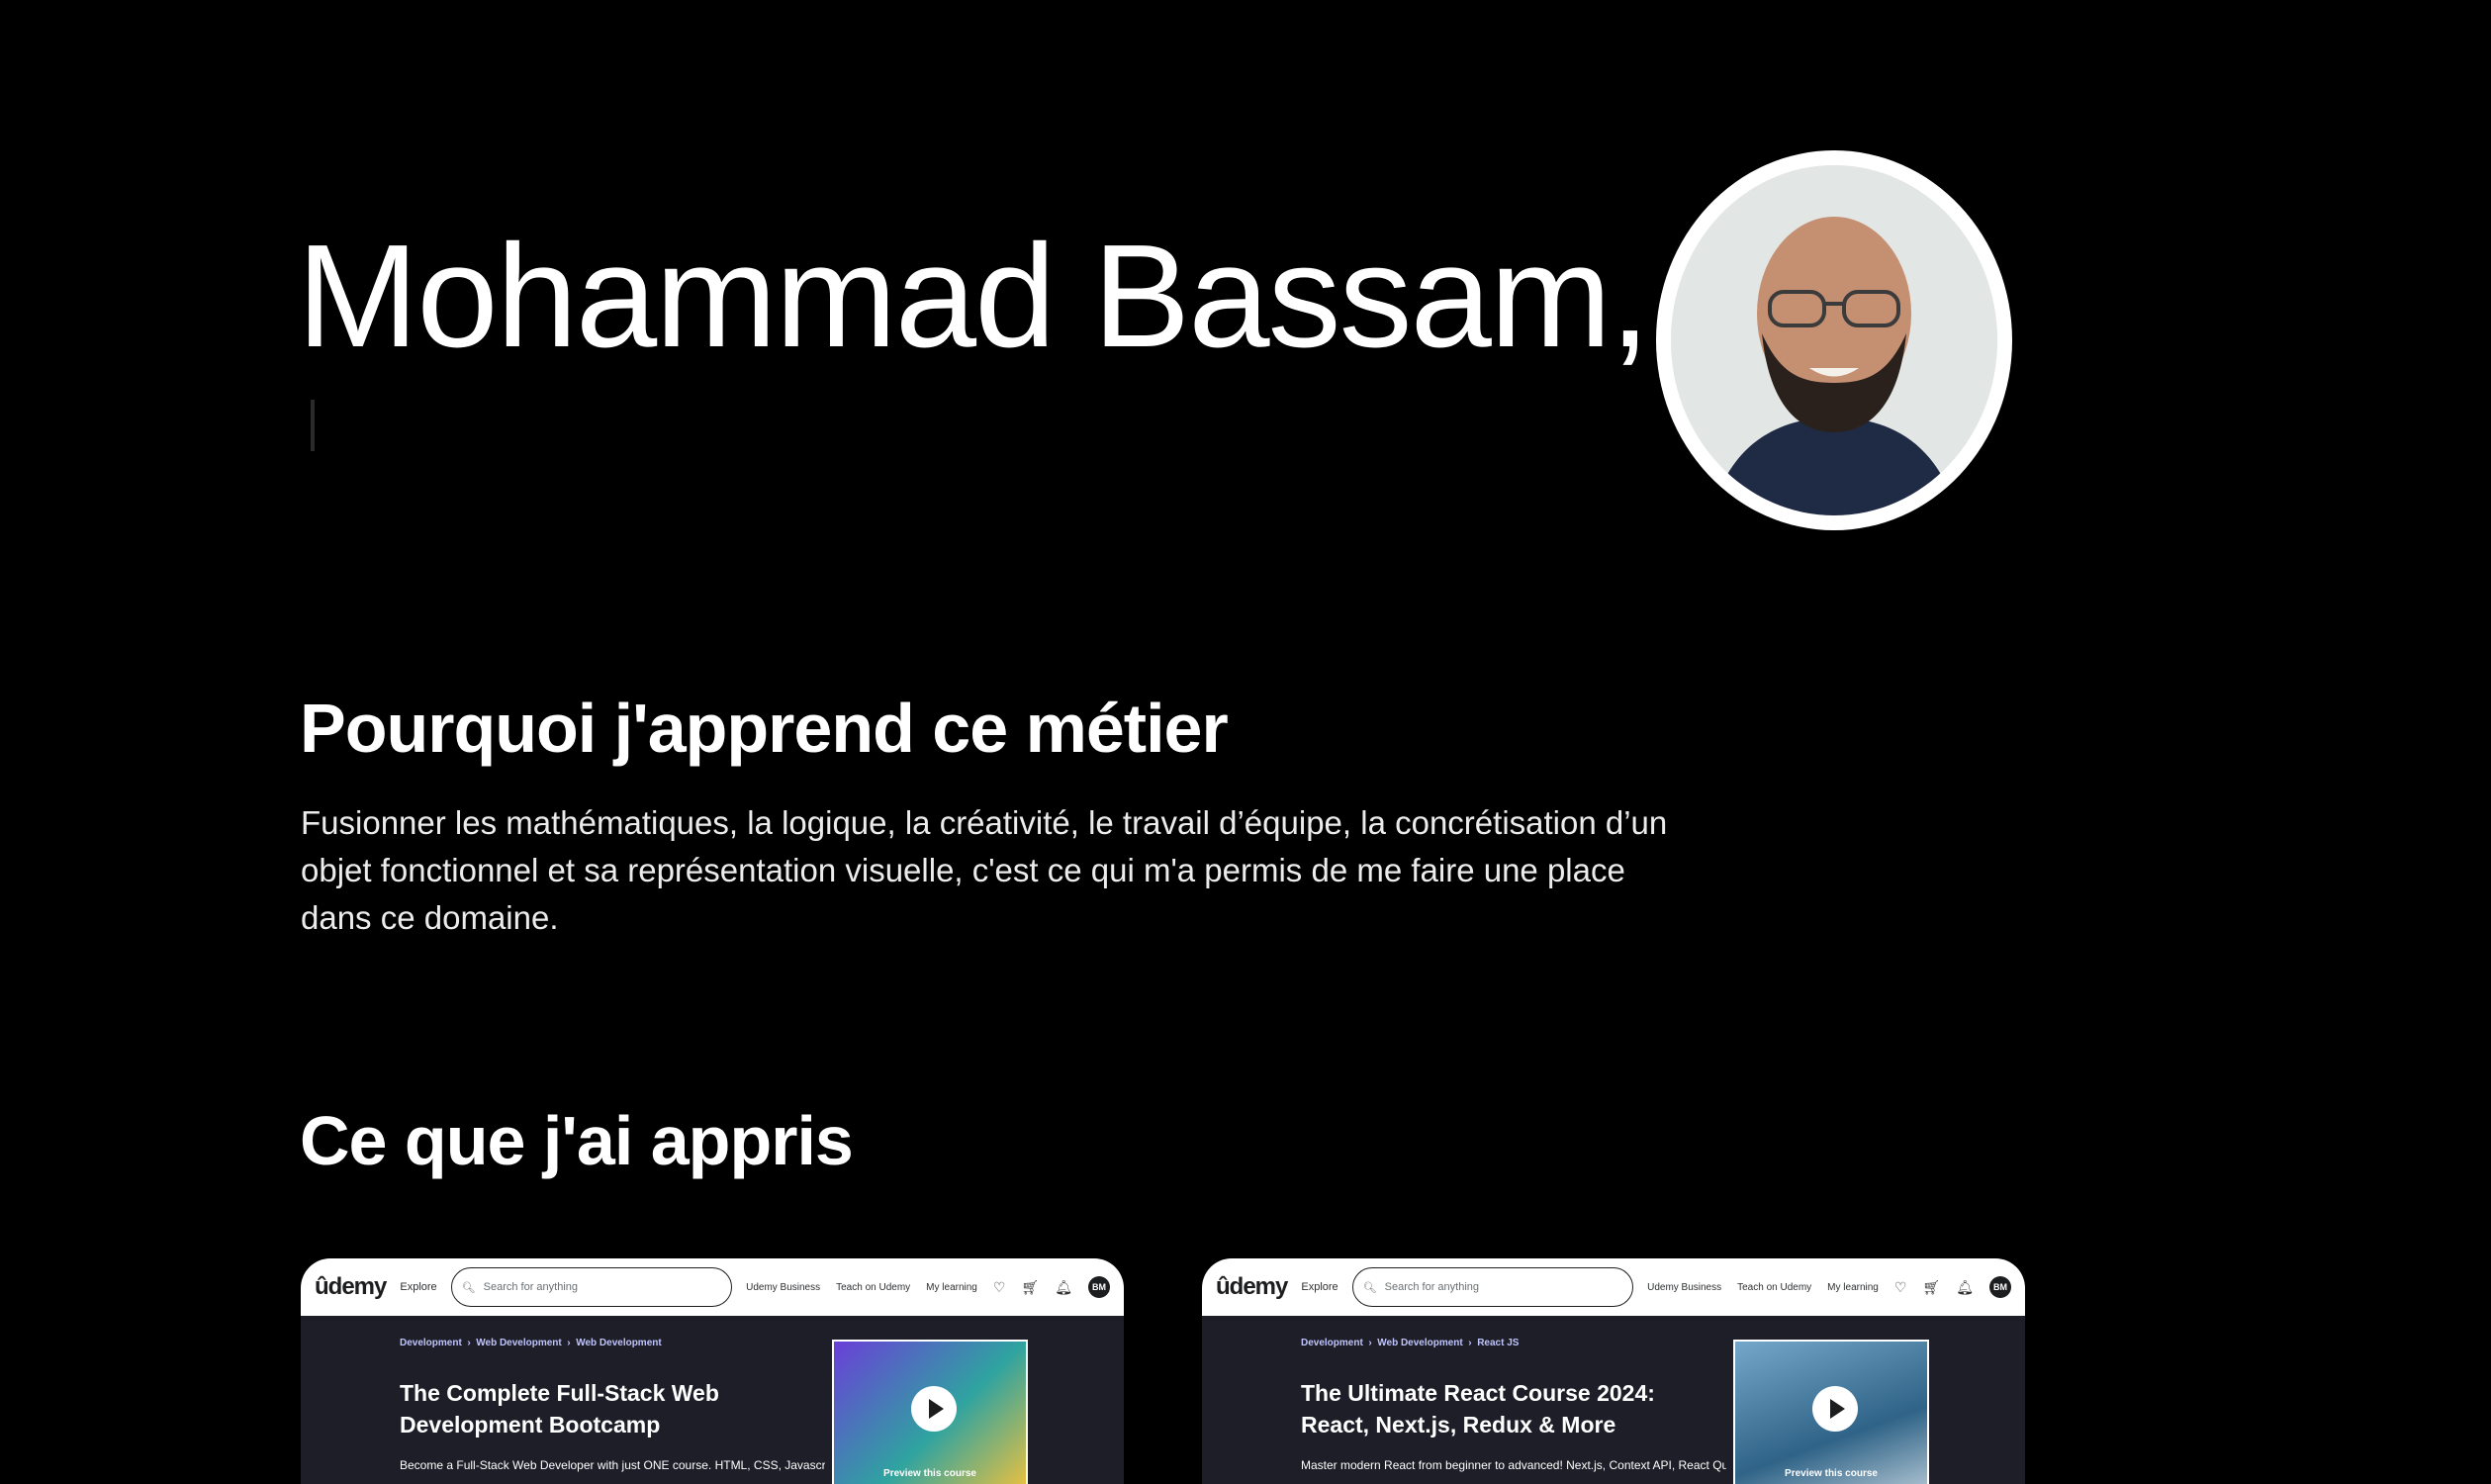 This screenshot has height=1484, width=2491. I want to click on breadcrumb: Development › Web Development › React JS, so click(1411, 1343).